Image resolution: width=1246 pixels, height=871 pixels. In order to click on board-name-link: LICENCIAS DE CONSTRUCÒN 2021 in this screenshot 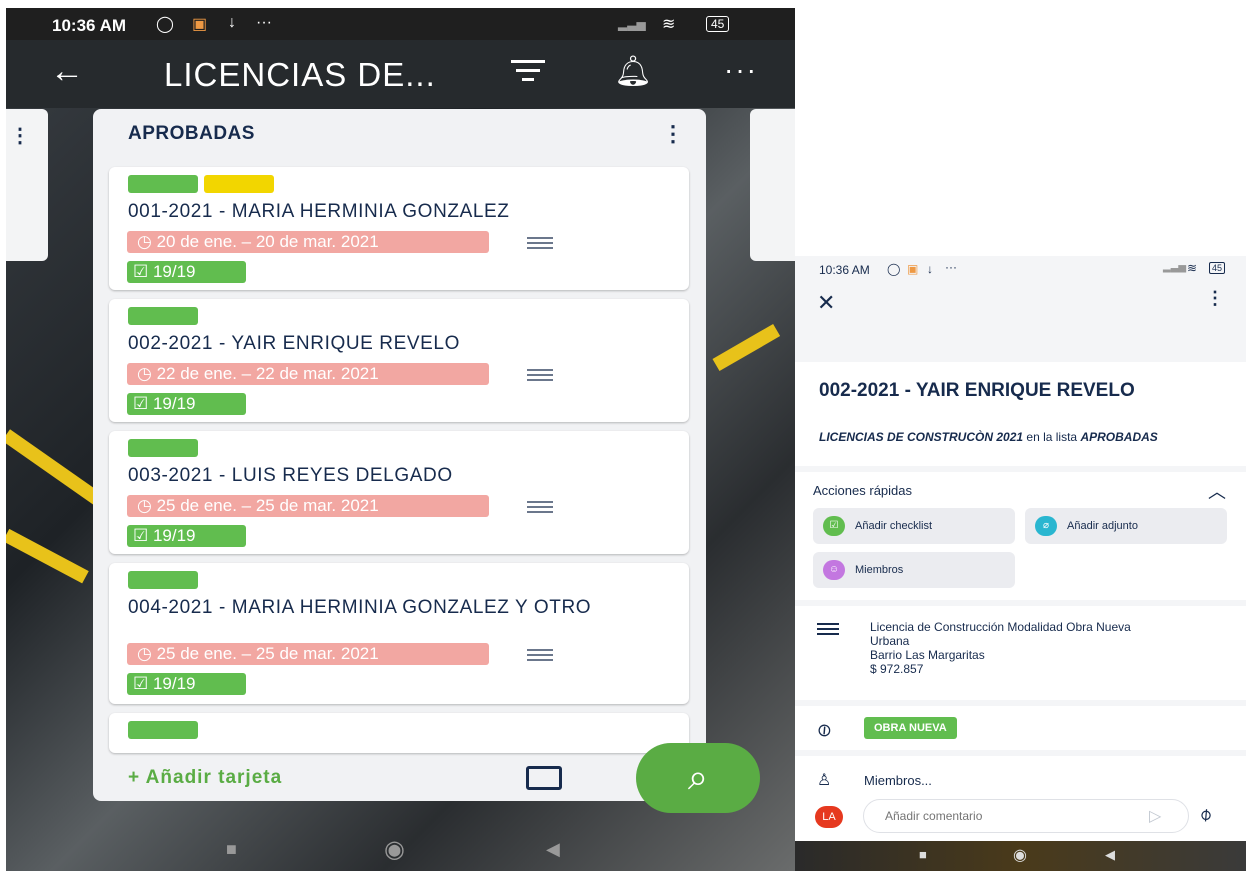, I will do `click(921, 437)`.